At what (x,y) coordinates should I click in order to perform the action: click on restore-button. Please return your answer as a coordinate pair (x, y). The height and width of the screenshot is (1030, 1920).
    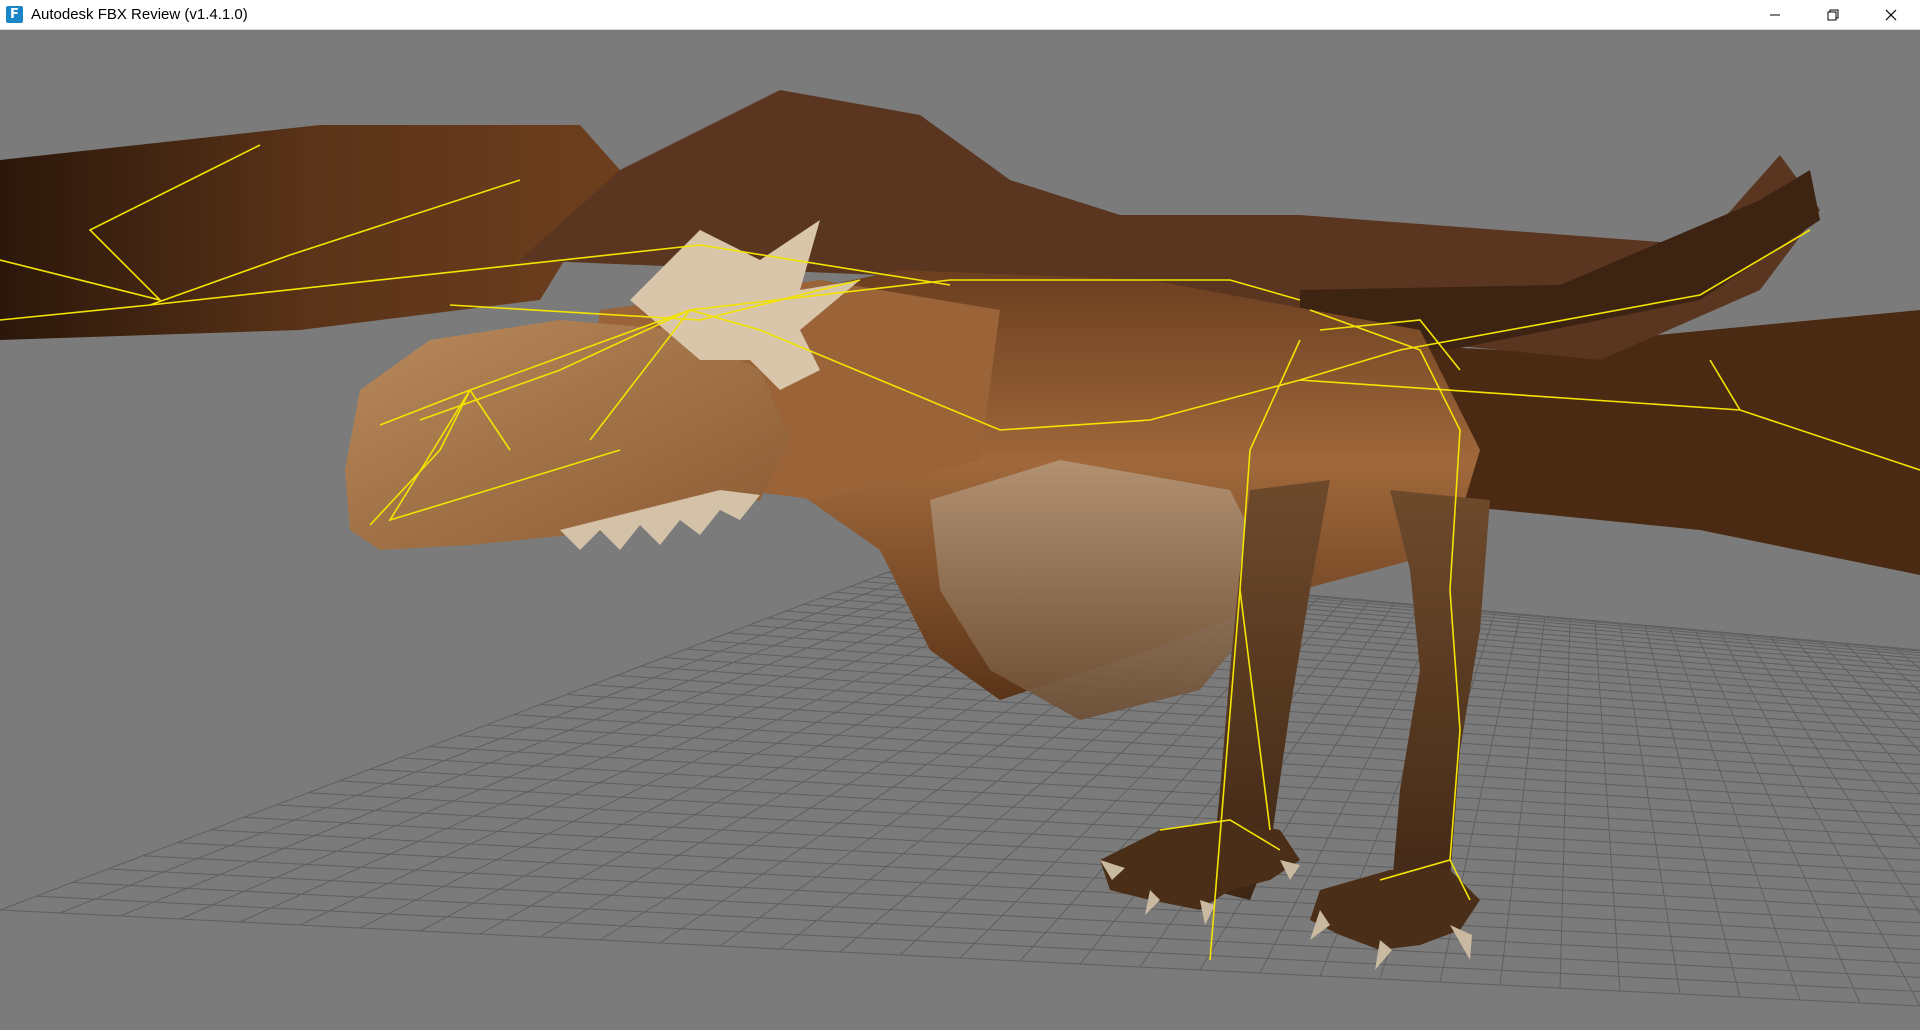
    Looking at the image, I should click on (1833, 14).